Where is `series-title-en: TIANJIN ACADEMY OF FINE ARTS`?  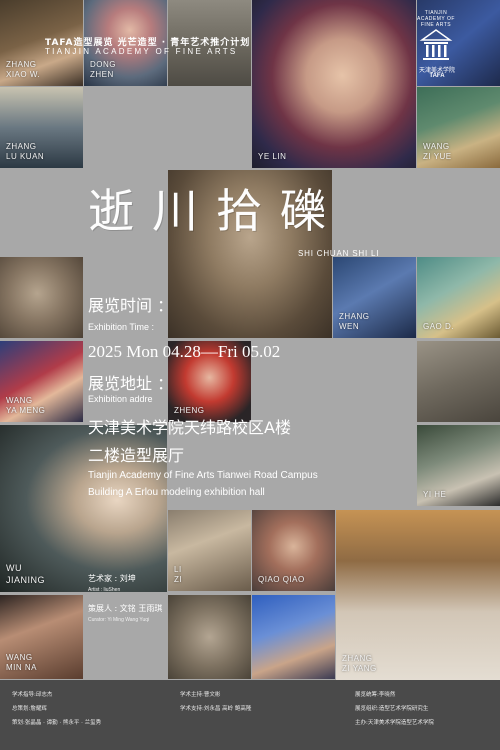
series-title-en: TIANJIN ACADEMY OF FINE ARTS is located at coordinates (141, 51).